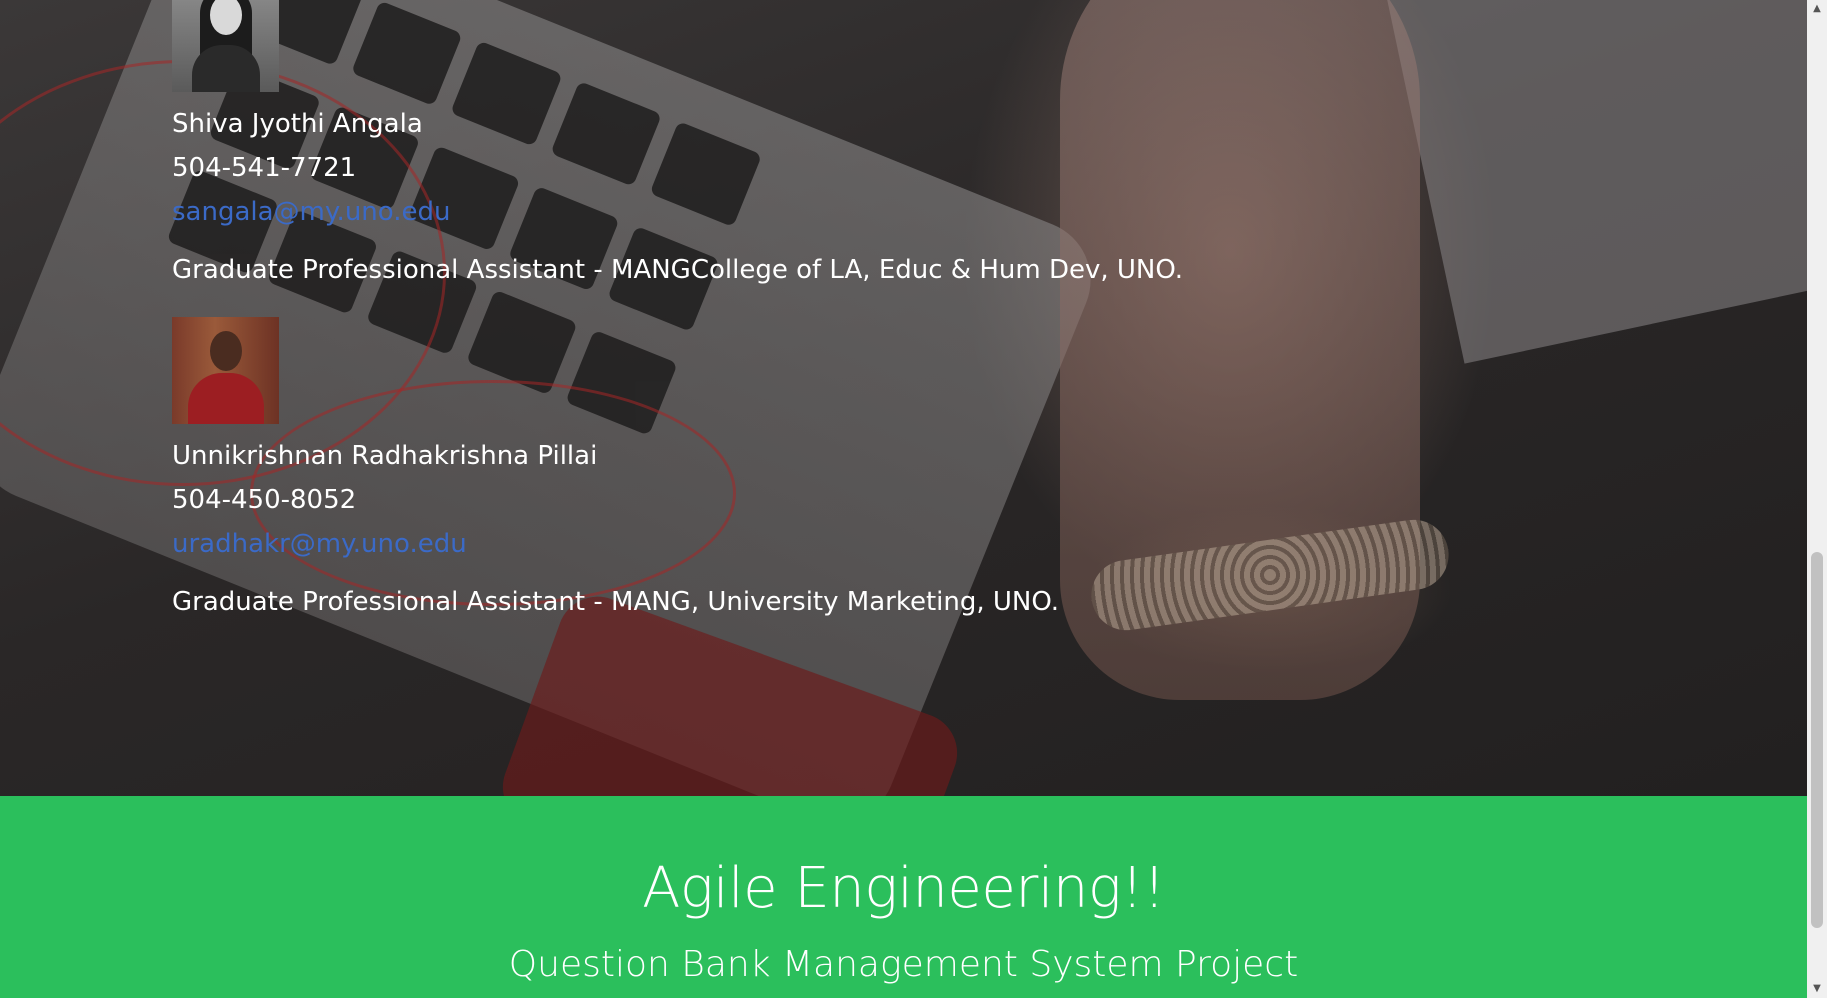 This screenshot has height=998, width=1827. What do you see at coordinates (1596, 182) in the screenshot?
I see `background-paper-image` at bounding box center [1596, 182].